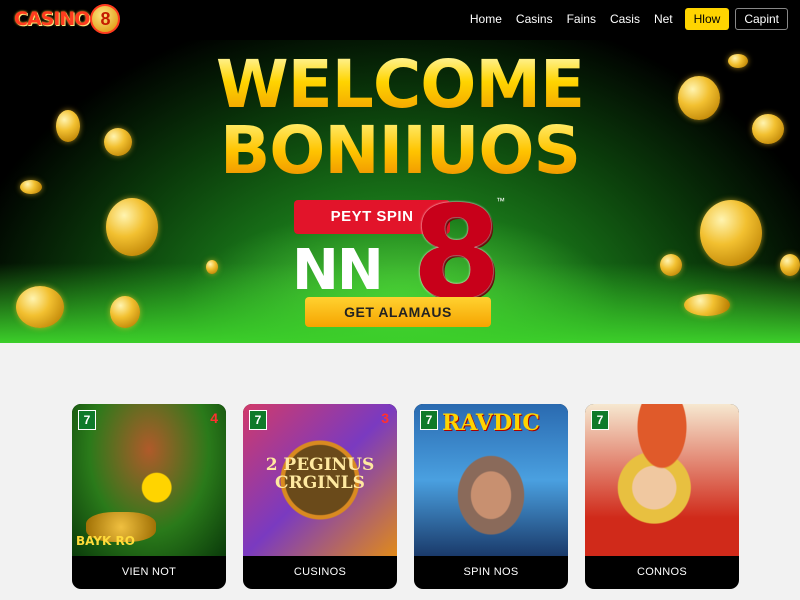 The height and width of the screenshot is (600, 800). I want to click on get-bonus-button: GET ALAMAUS, so click(398, 312).